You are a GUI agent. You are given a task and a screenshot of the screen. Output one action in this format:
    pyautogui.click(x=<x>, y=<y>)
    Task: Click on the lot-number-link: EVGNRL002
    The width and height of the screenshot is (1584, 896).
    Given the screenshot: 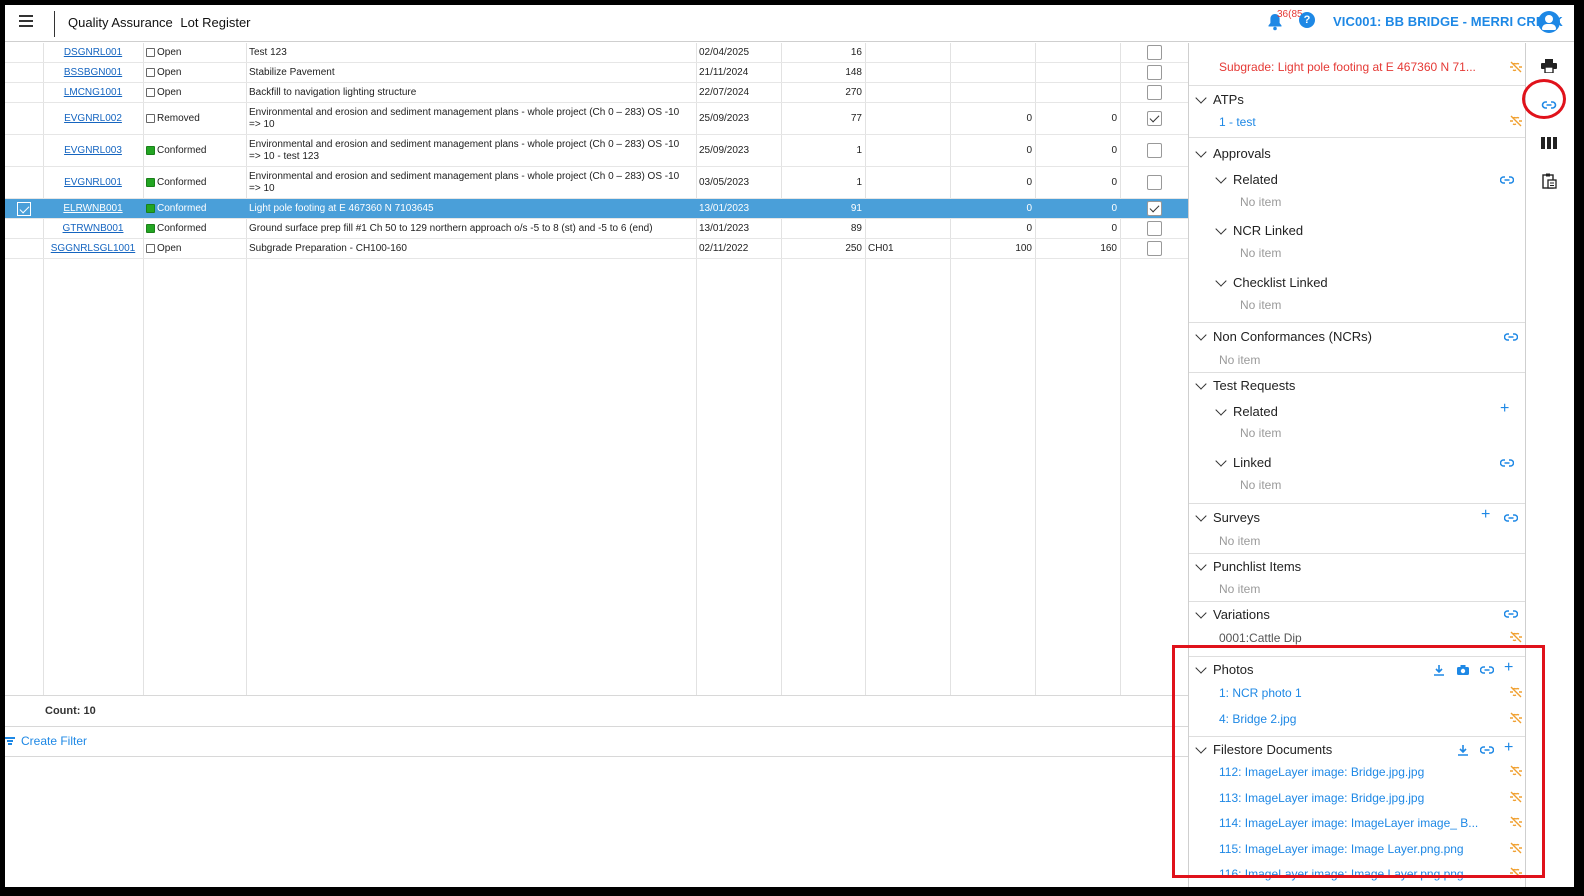 What is the action you would take?
    pyautogui.click(x=93, y=118)
    